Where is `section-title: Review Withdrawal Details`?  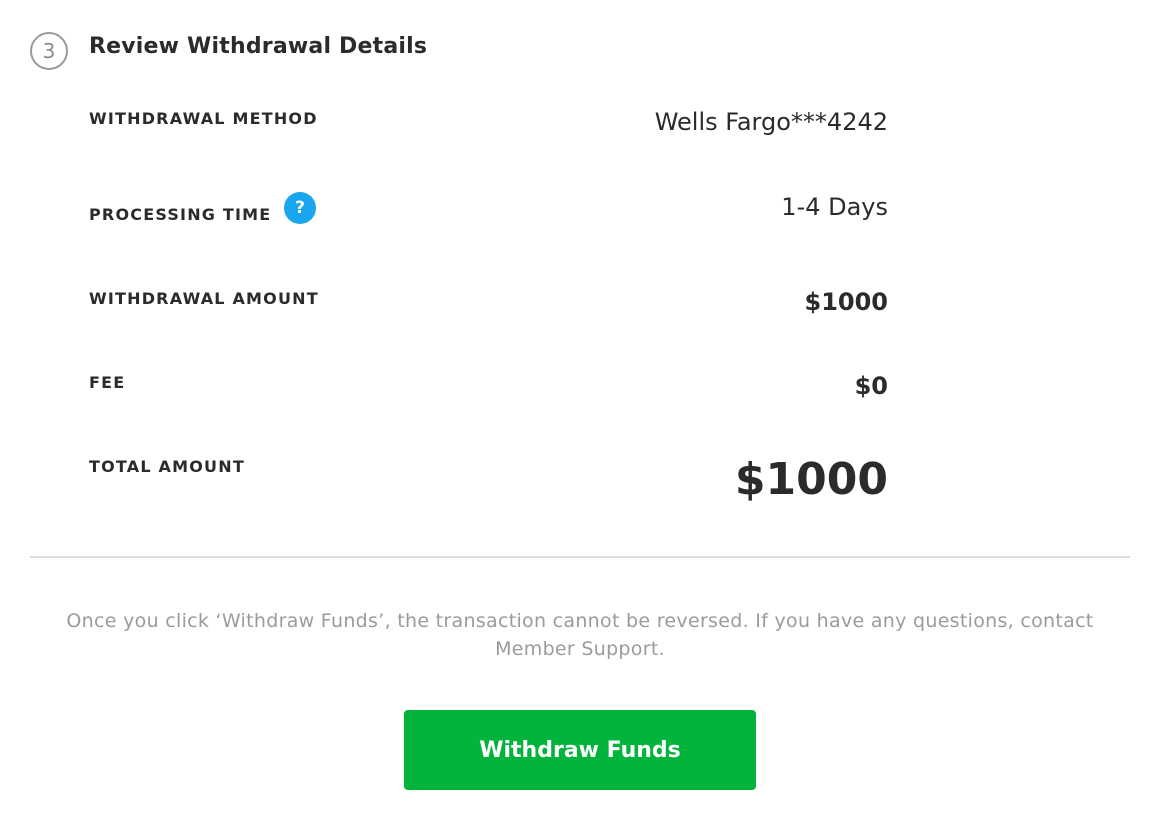
section-title: Review Withdrawal Details is located at coordinates (258, 46).